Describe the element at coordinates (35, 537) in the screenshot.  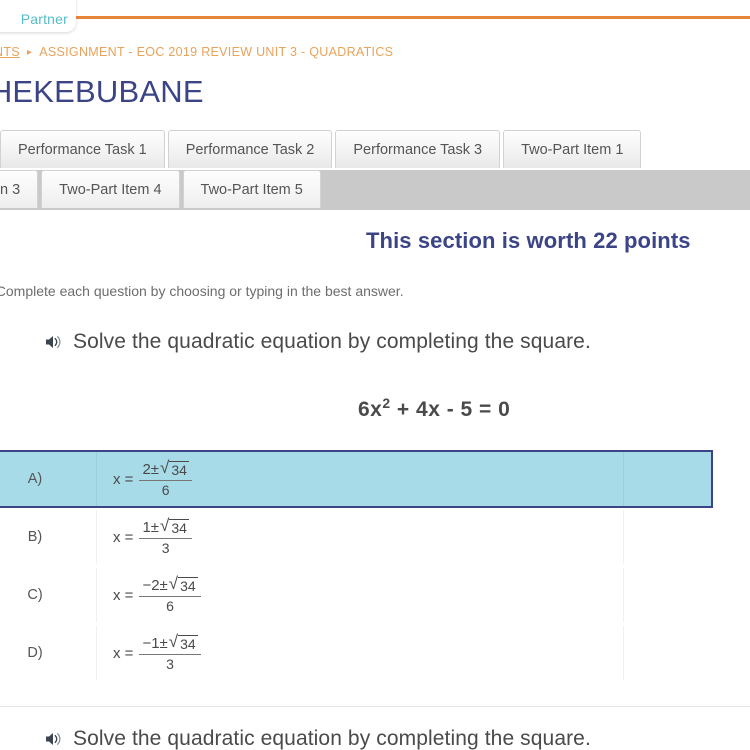
I see `option-b-letter: B)` at that location.